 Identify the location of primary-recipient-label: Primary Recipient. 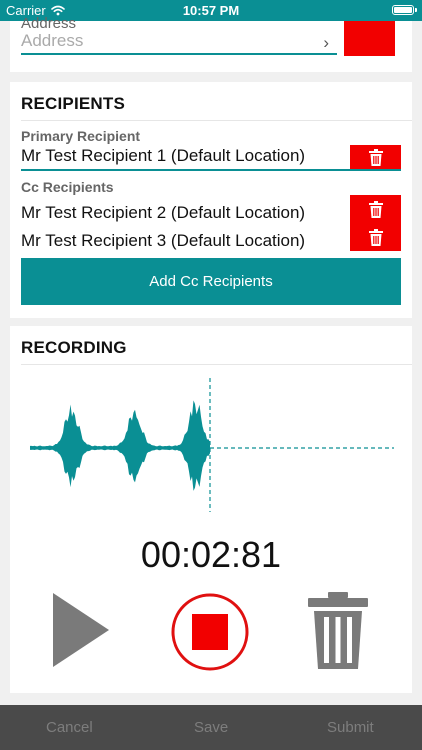
(81, 136).